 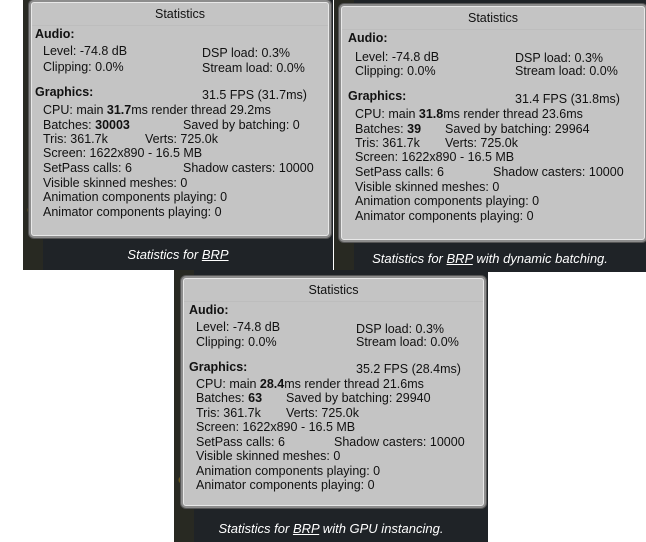 I want to click on batches-line: Batches: 30003, so click(x=86, y=125).